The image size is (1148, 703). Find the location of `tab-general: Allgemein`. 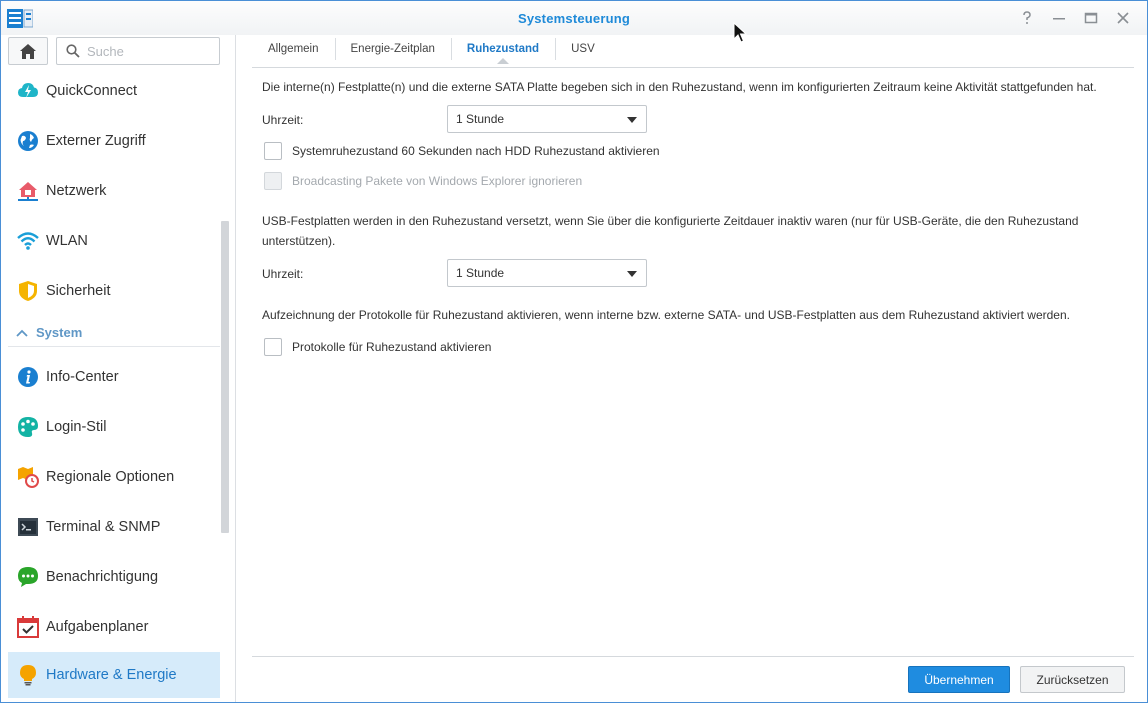

tab-general: Allgemein is located at coordinates (293, 49).